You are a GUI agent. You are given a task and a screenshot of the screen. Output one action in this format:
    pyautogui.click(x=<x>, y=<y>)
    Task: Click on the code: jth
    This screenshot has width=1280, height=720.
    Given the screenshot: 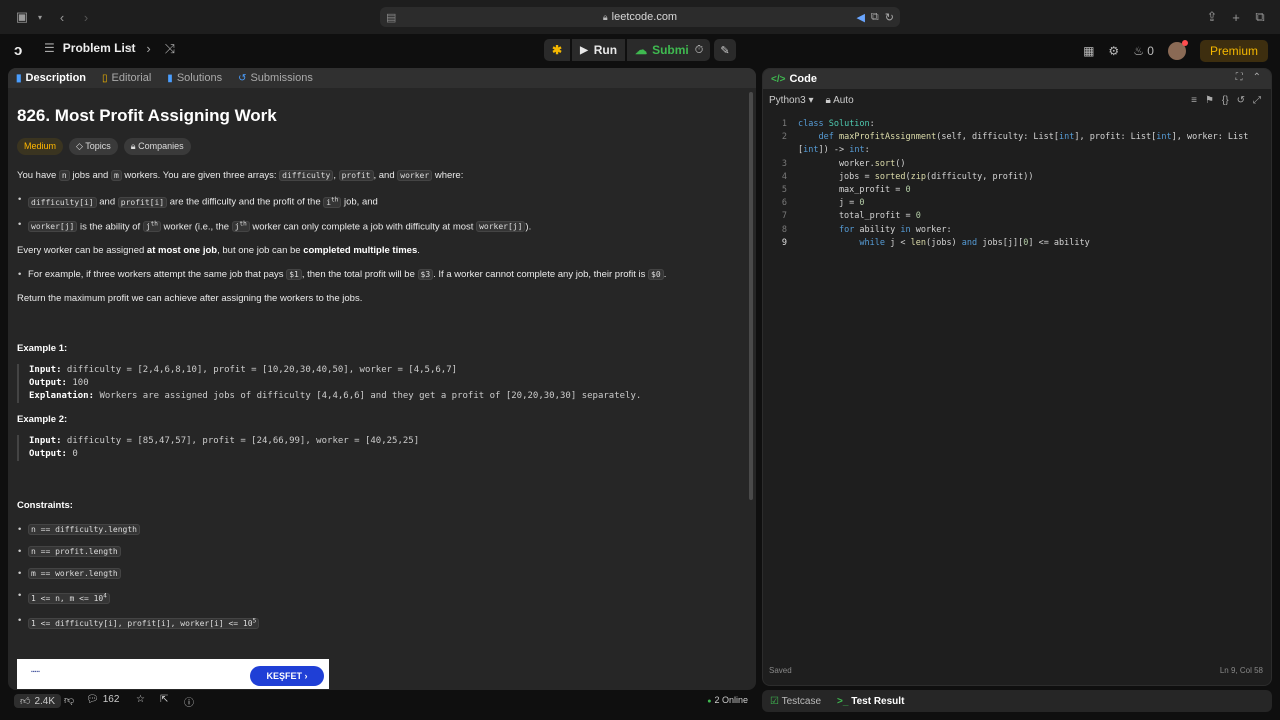 What is the action you would take?
    pyautogui.click(x=151, y=227)
    